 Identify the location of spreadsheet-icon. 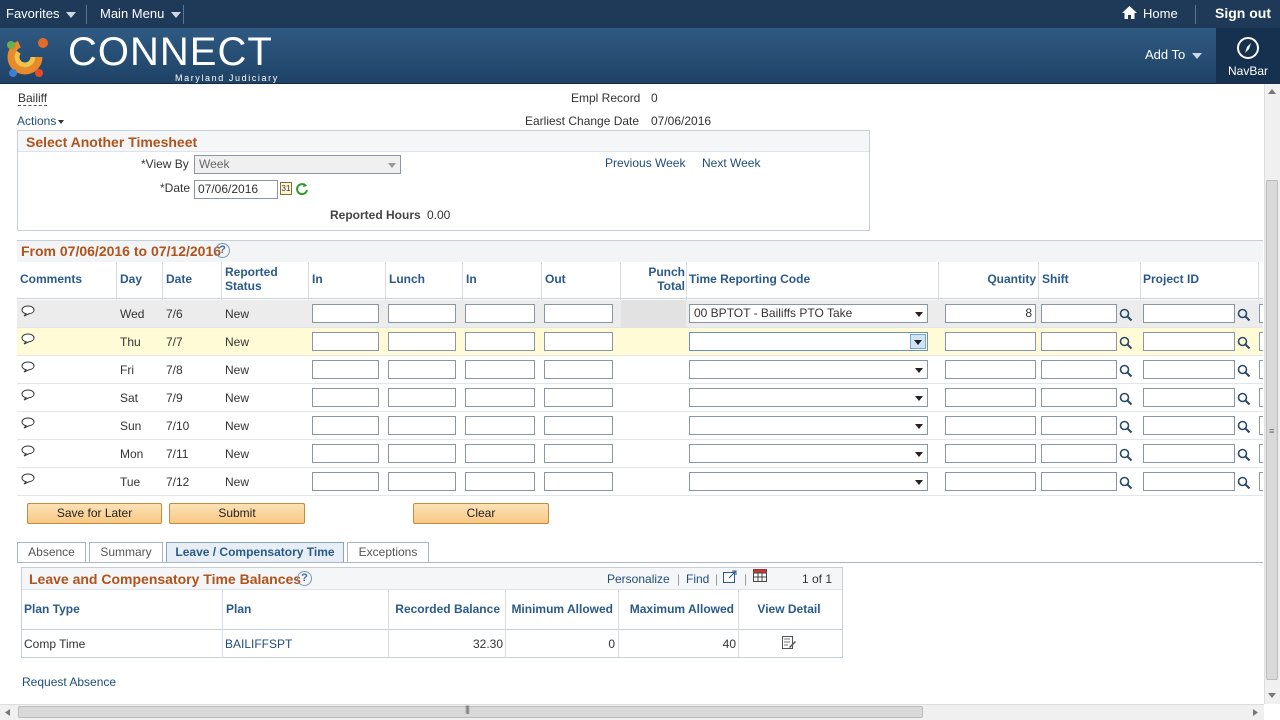
(761, 576).